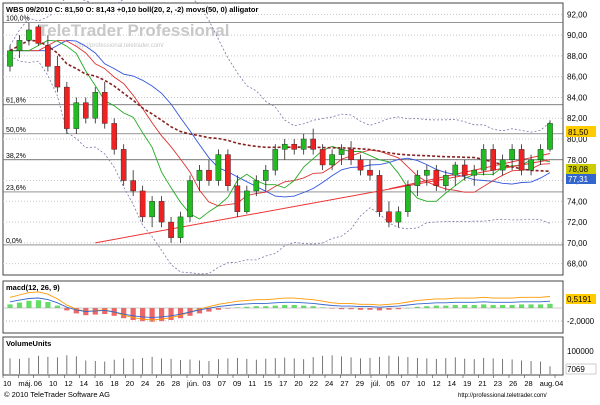  I want to click on price-tick-label: 86,00, so click(577, 77).